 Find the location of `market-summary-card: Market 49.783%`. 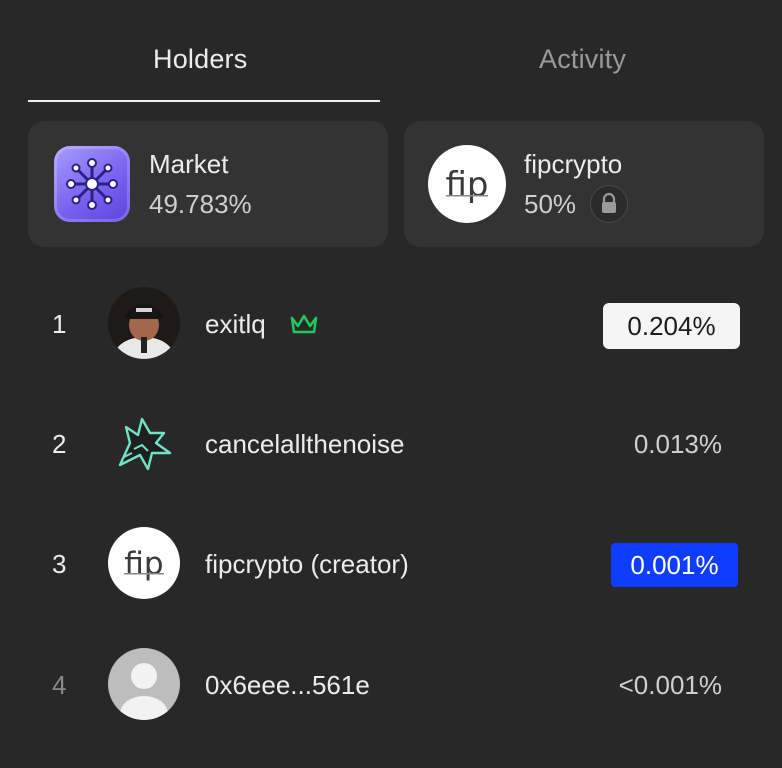

market-summary-card: Market 49.783% is located at coordinates (208, 184).